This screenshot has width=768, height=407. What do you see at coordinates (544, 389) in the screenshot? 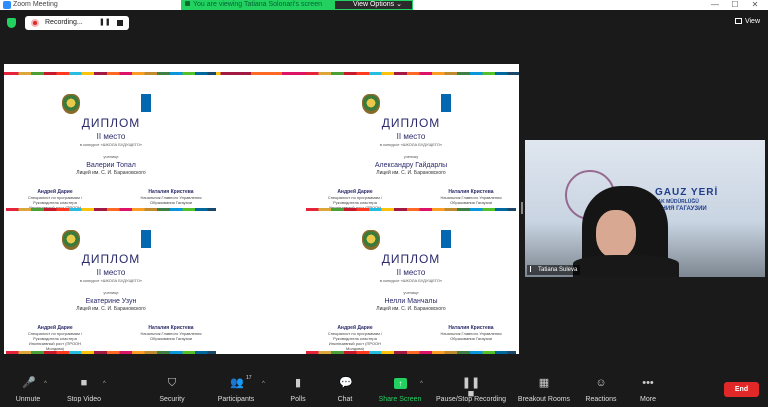
I see `breakout-rooms-button: ▦ Breakout Rooms` at bounding box center [544, 389].